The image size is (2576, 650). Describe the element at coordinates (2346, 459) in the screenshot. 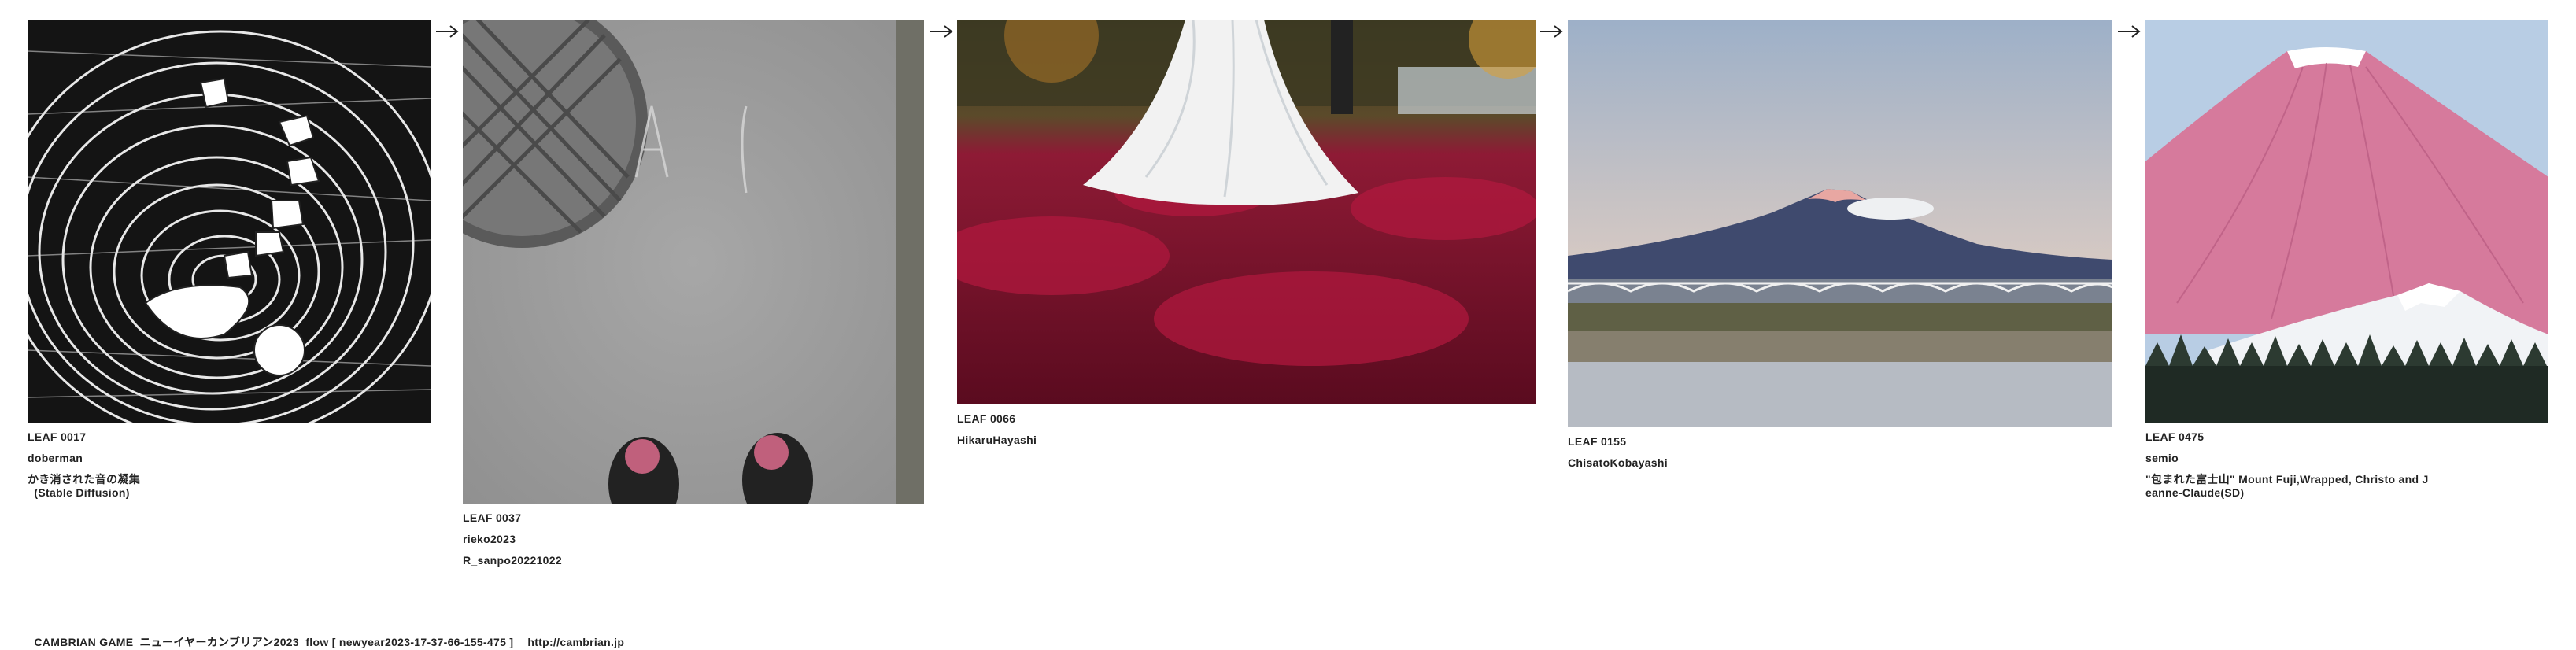

I see `leaf-author: semio` at that location.